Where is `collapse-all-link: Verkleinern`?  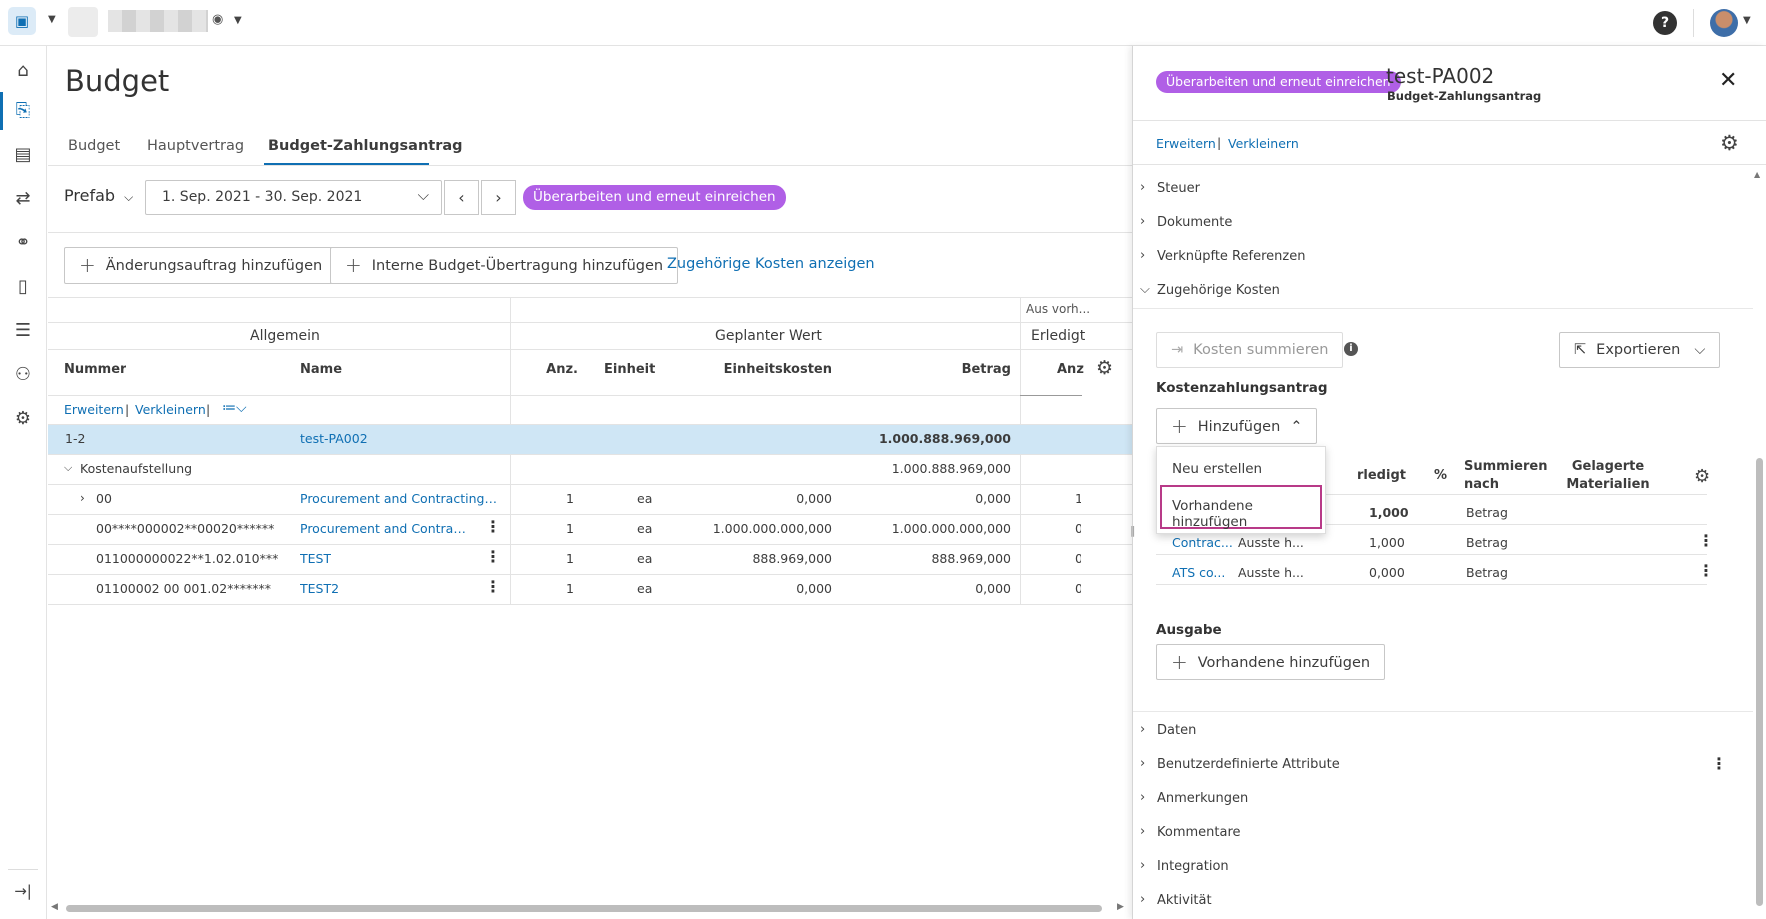
collapse-all-link: Verkleinern is located at coordinates (170, 409).